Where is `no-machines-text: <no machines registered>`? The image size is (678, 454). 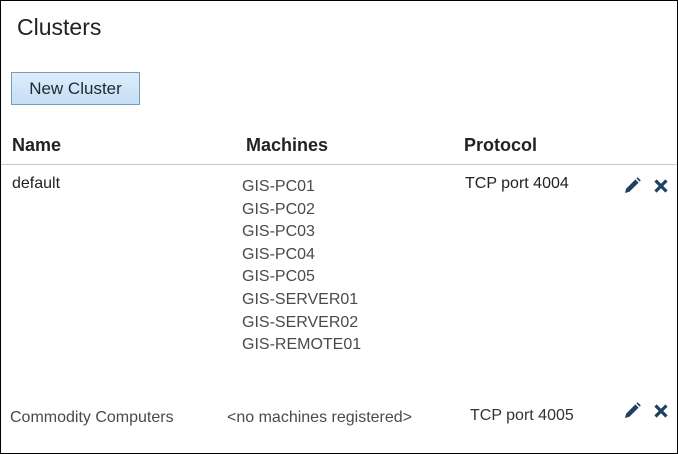
no-machines-text: <no machines registered> is located at coordinates (319, 417).